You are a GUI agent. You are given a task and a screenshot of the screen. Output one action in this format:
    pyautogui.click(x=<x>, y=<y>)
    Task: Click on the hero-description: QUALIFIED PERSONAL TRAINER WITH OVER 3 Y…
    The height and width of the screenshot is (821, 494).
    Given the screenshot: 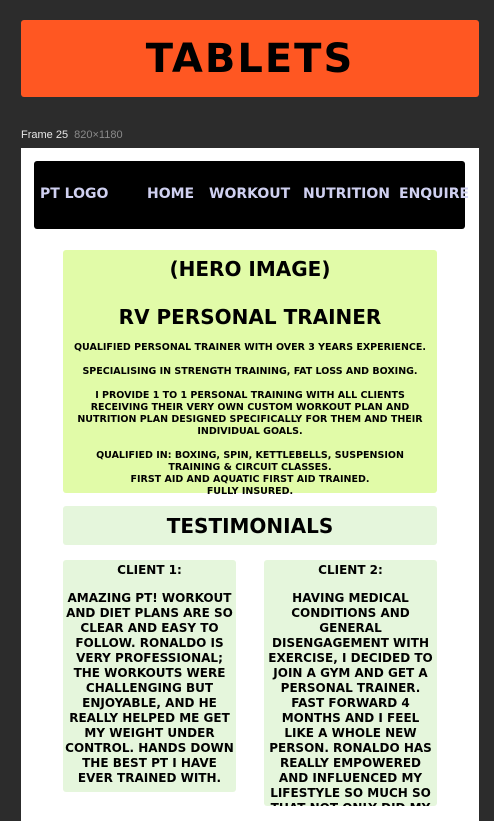 What is the action you would take?
    pyautogui.click(x=250, y=420)
    